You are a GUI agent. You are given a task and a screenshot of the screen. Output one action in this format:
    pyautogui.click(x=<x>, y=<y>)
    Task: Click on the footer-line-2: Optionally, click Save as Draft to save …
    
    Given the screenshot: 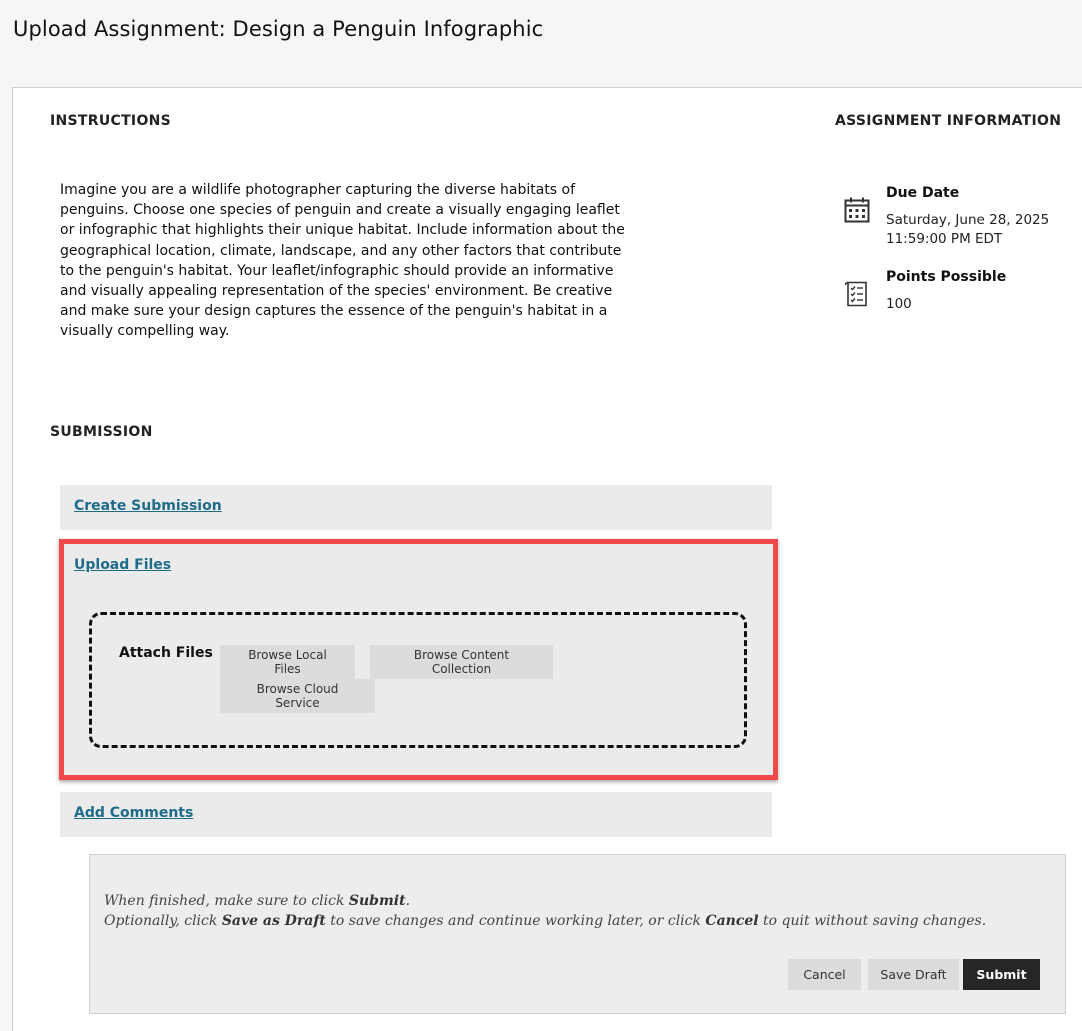 What is the action you would take?
    pyautogui.click(x=545, y=921)
    